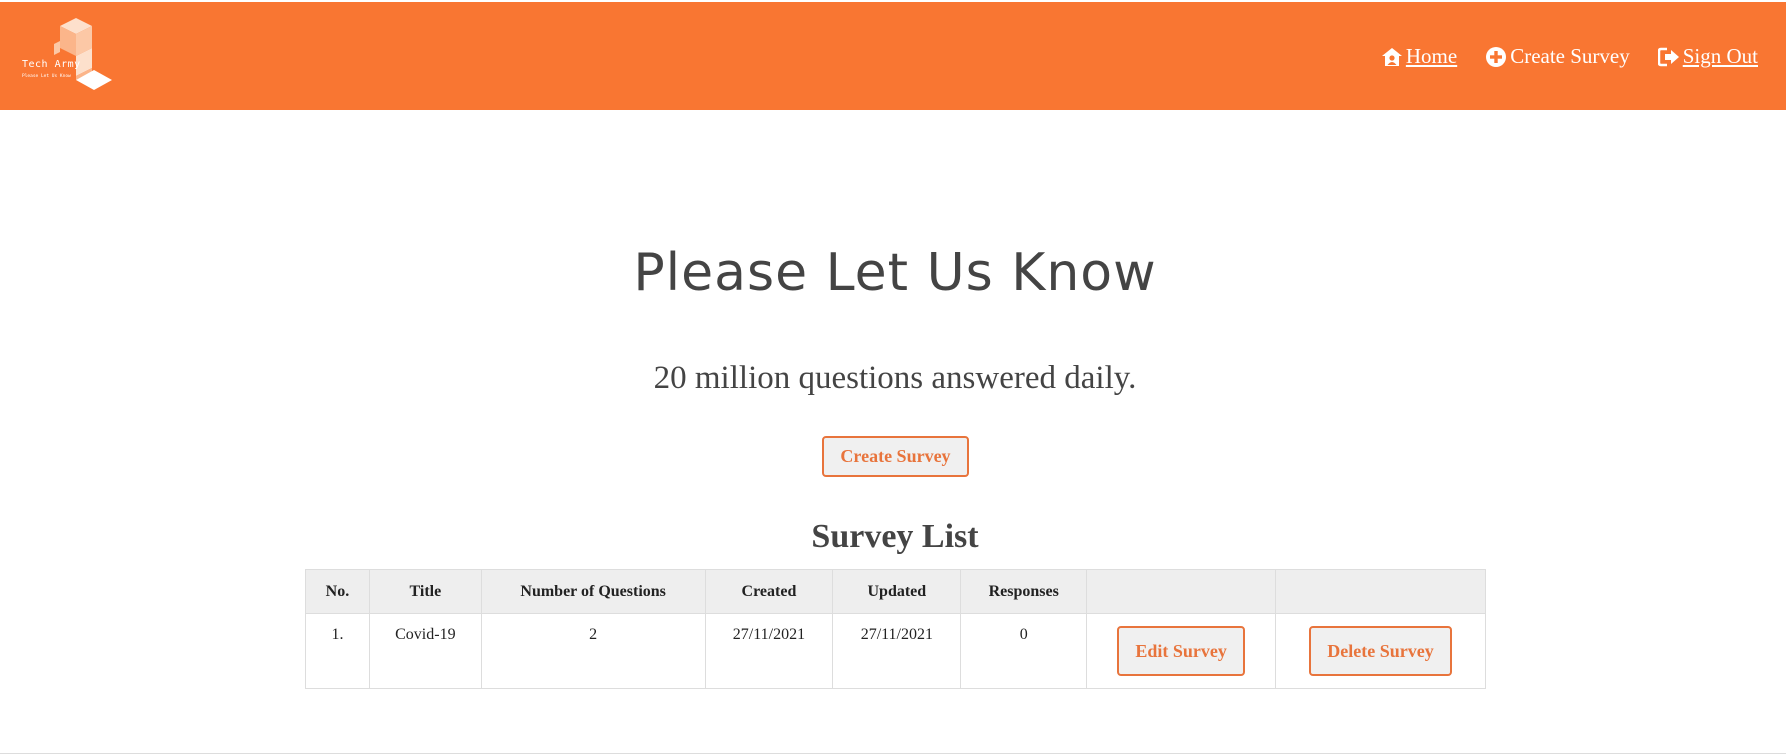  What do you see at coordinates (425, 591) in the screenshot?
I see `column-header-title: Title` at bounding box center [425, 591].